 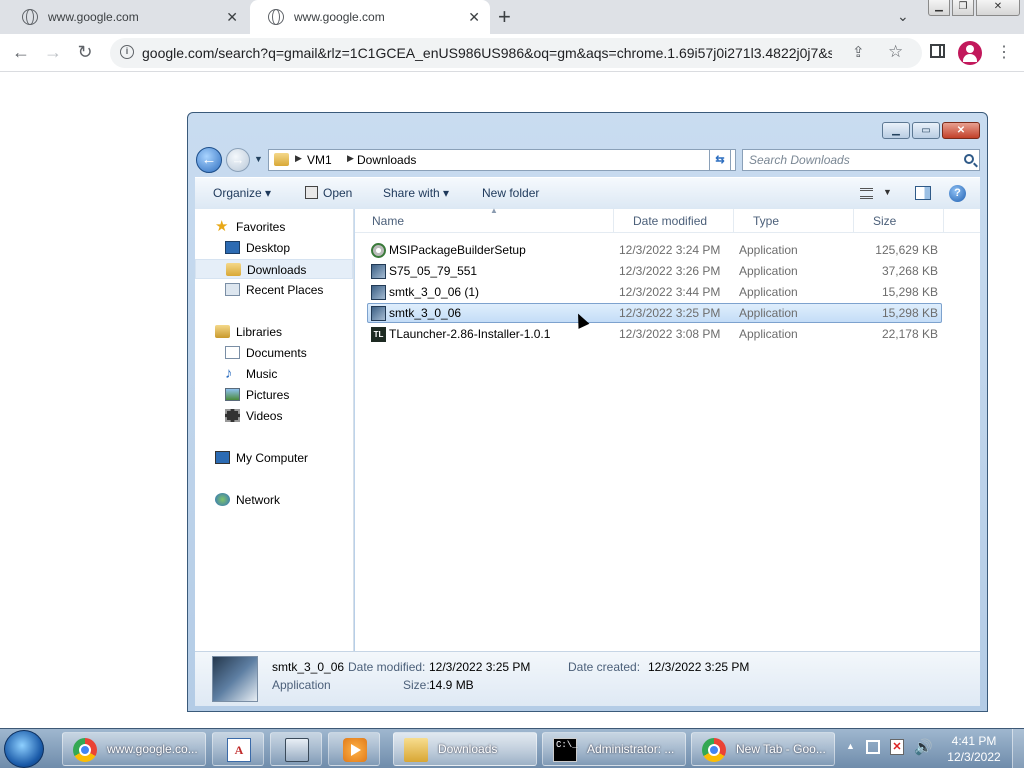 I want to click on show-hidden-icons-icon: ▲, so click(x=850, y=746).